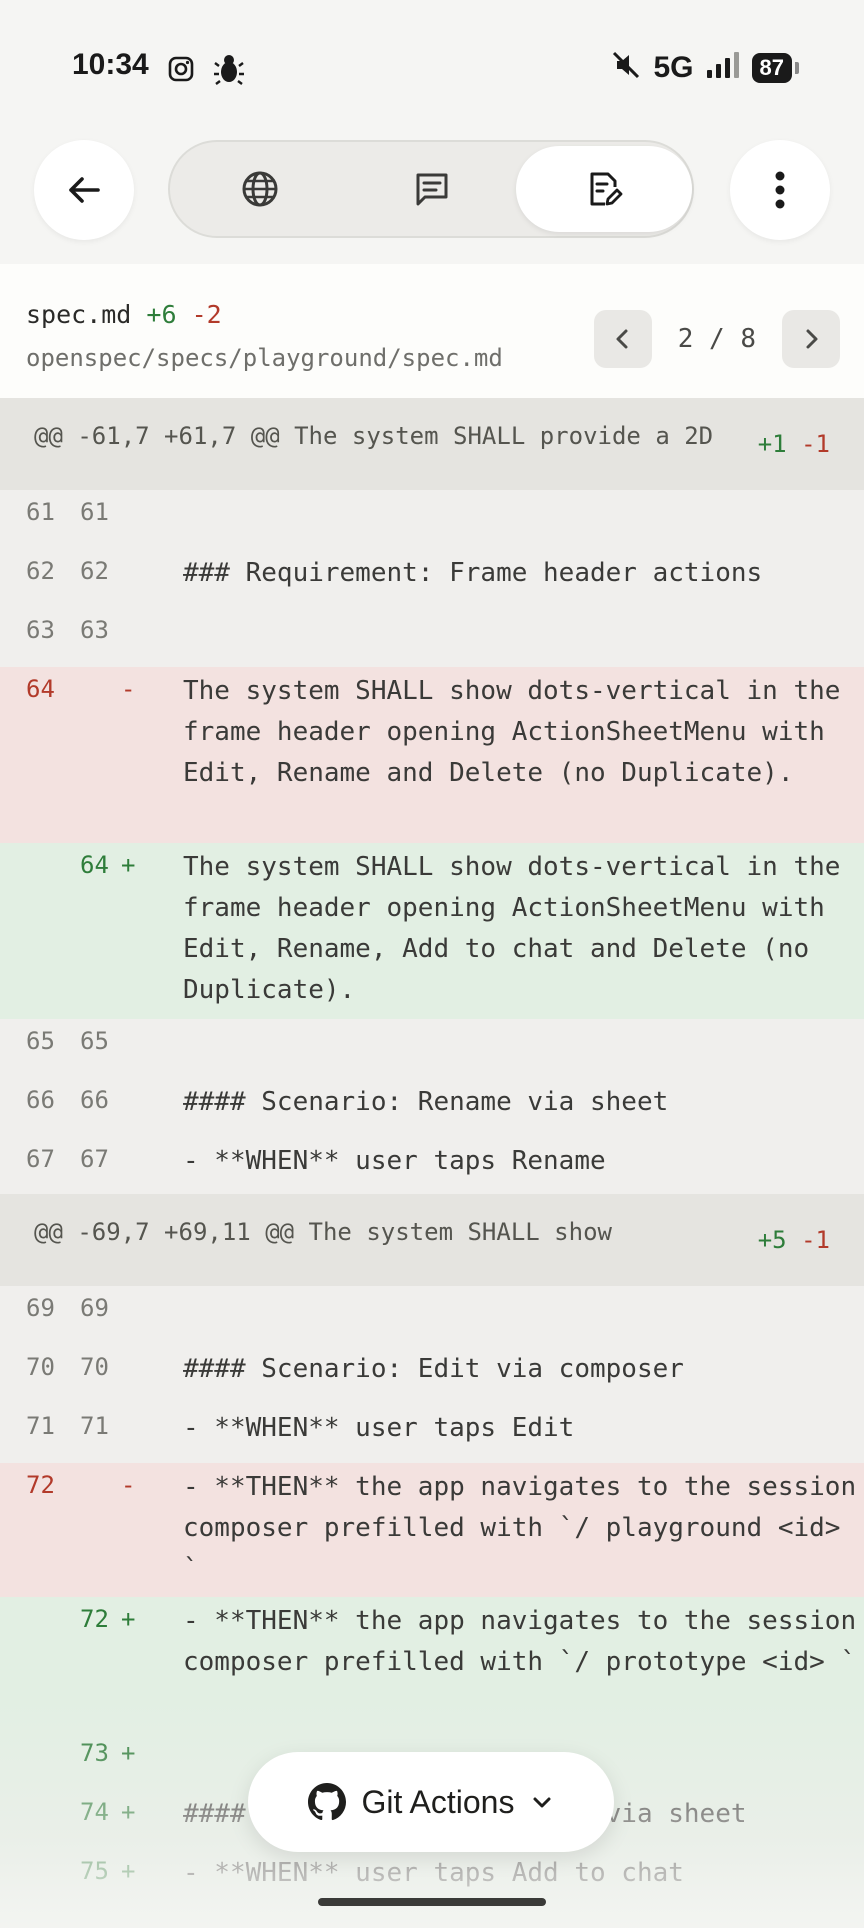 Image resolution: width=864 pixels, height=1928 pixels. Describe the element at coordinates (94, 512) in the screenshot. I see `new-line-number: 61` at that location.